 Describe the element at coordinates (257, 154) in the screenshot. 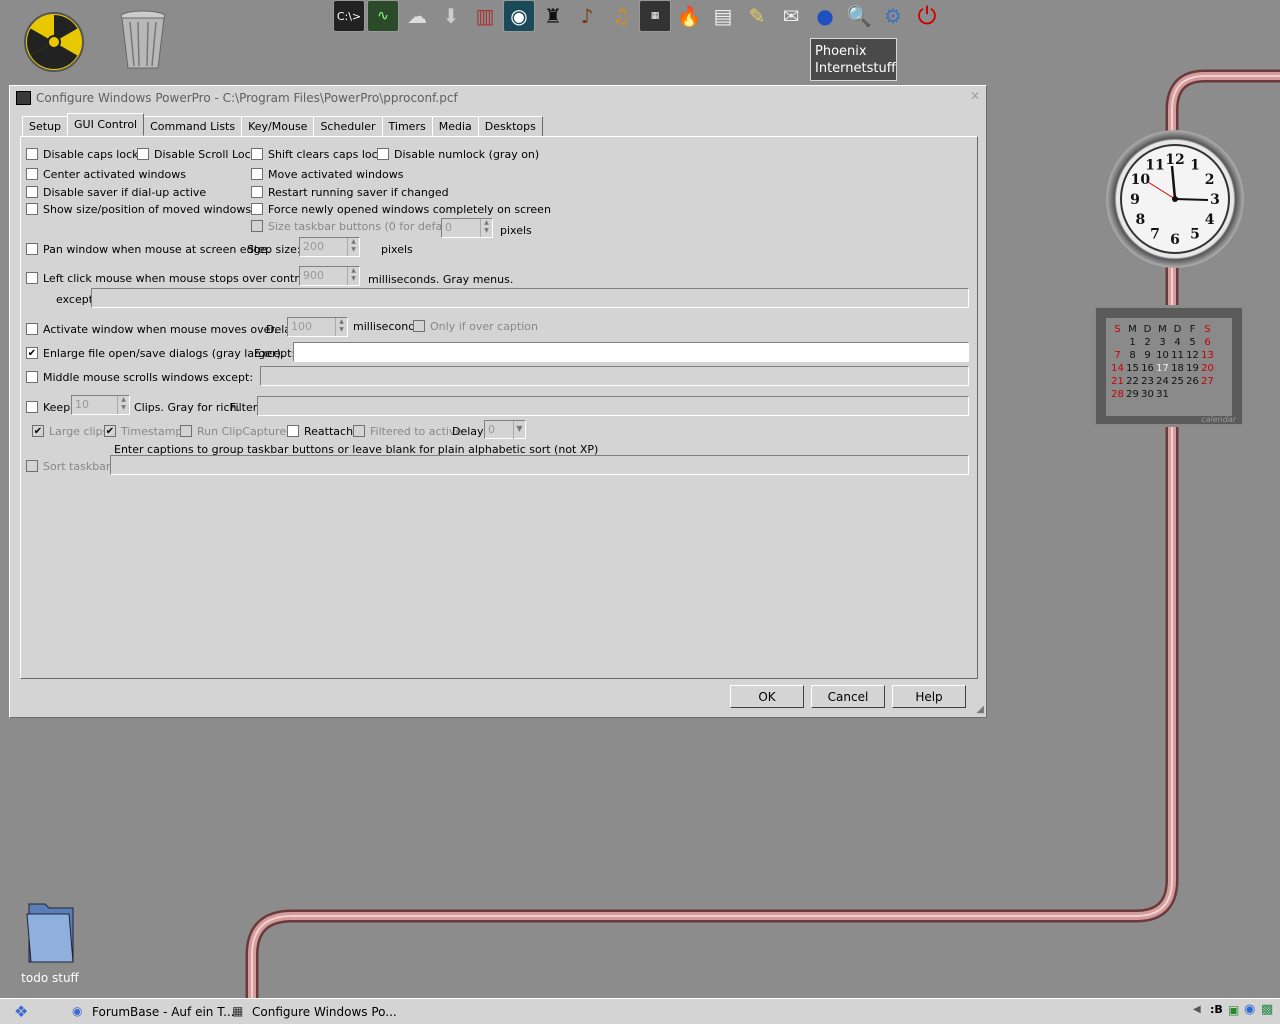

I see `shift-clears-caps-checkbox` at that location.